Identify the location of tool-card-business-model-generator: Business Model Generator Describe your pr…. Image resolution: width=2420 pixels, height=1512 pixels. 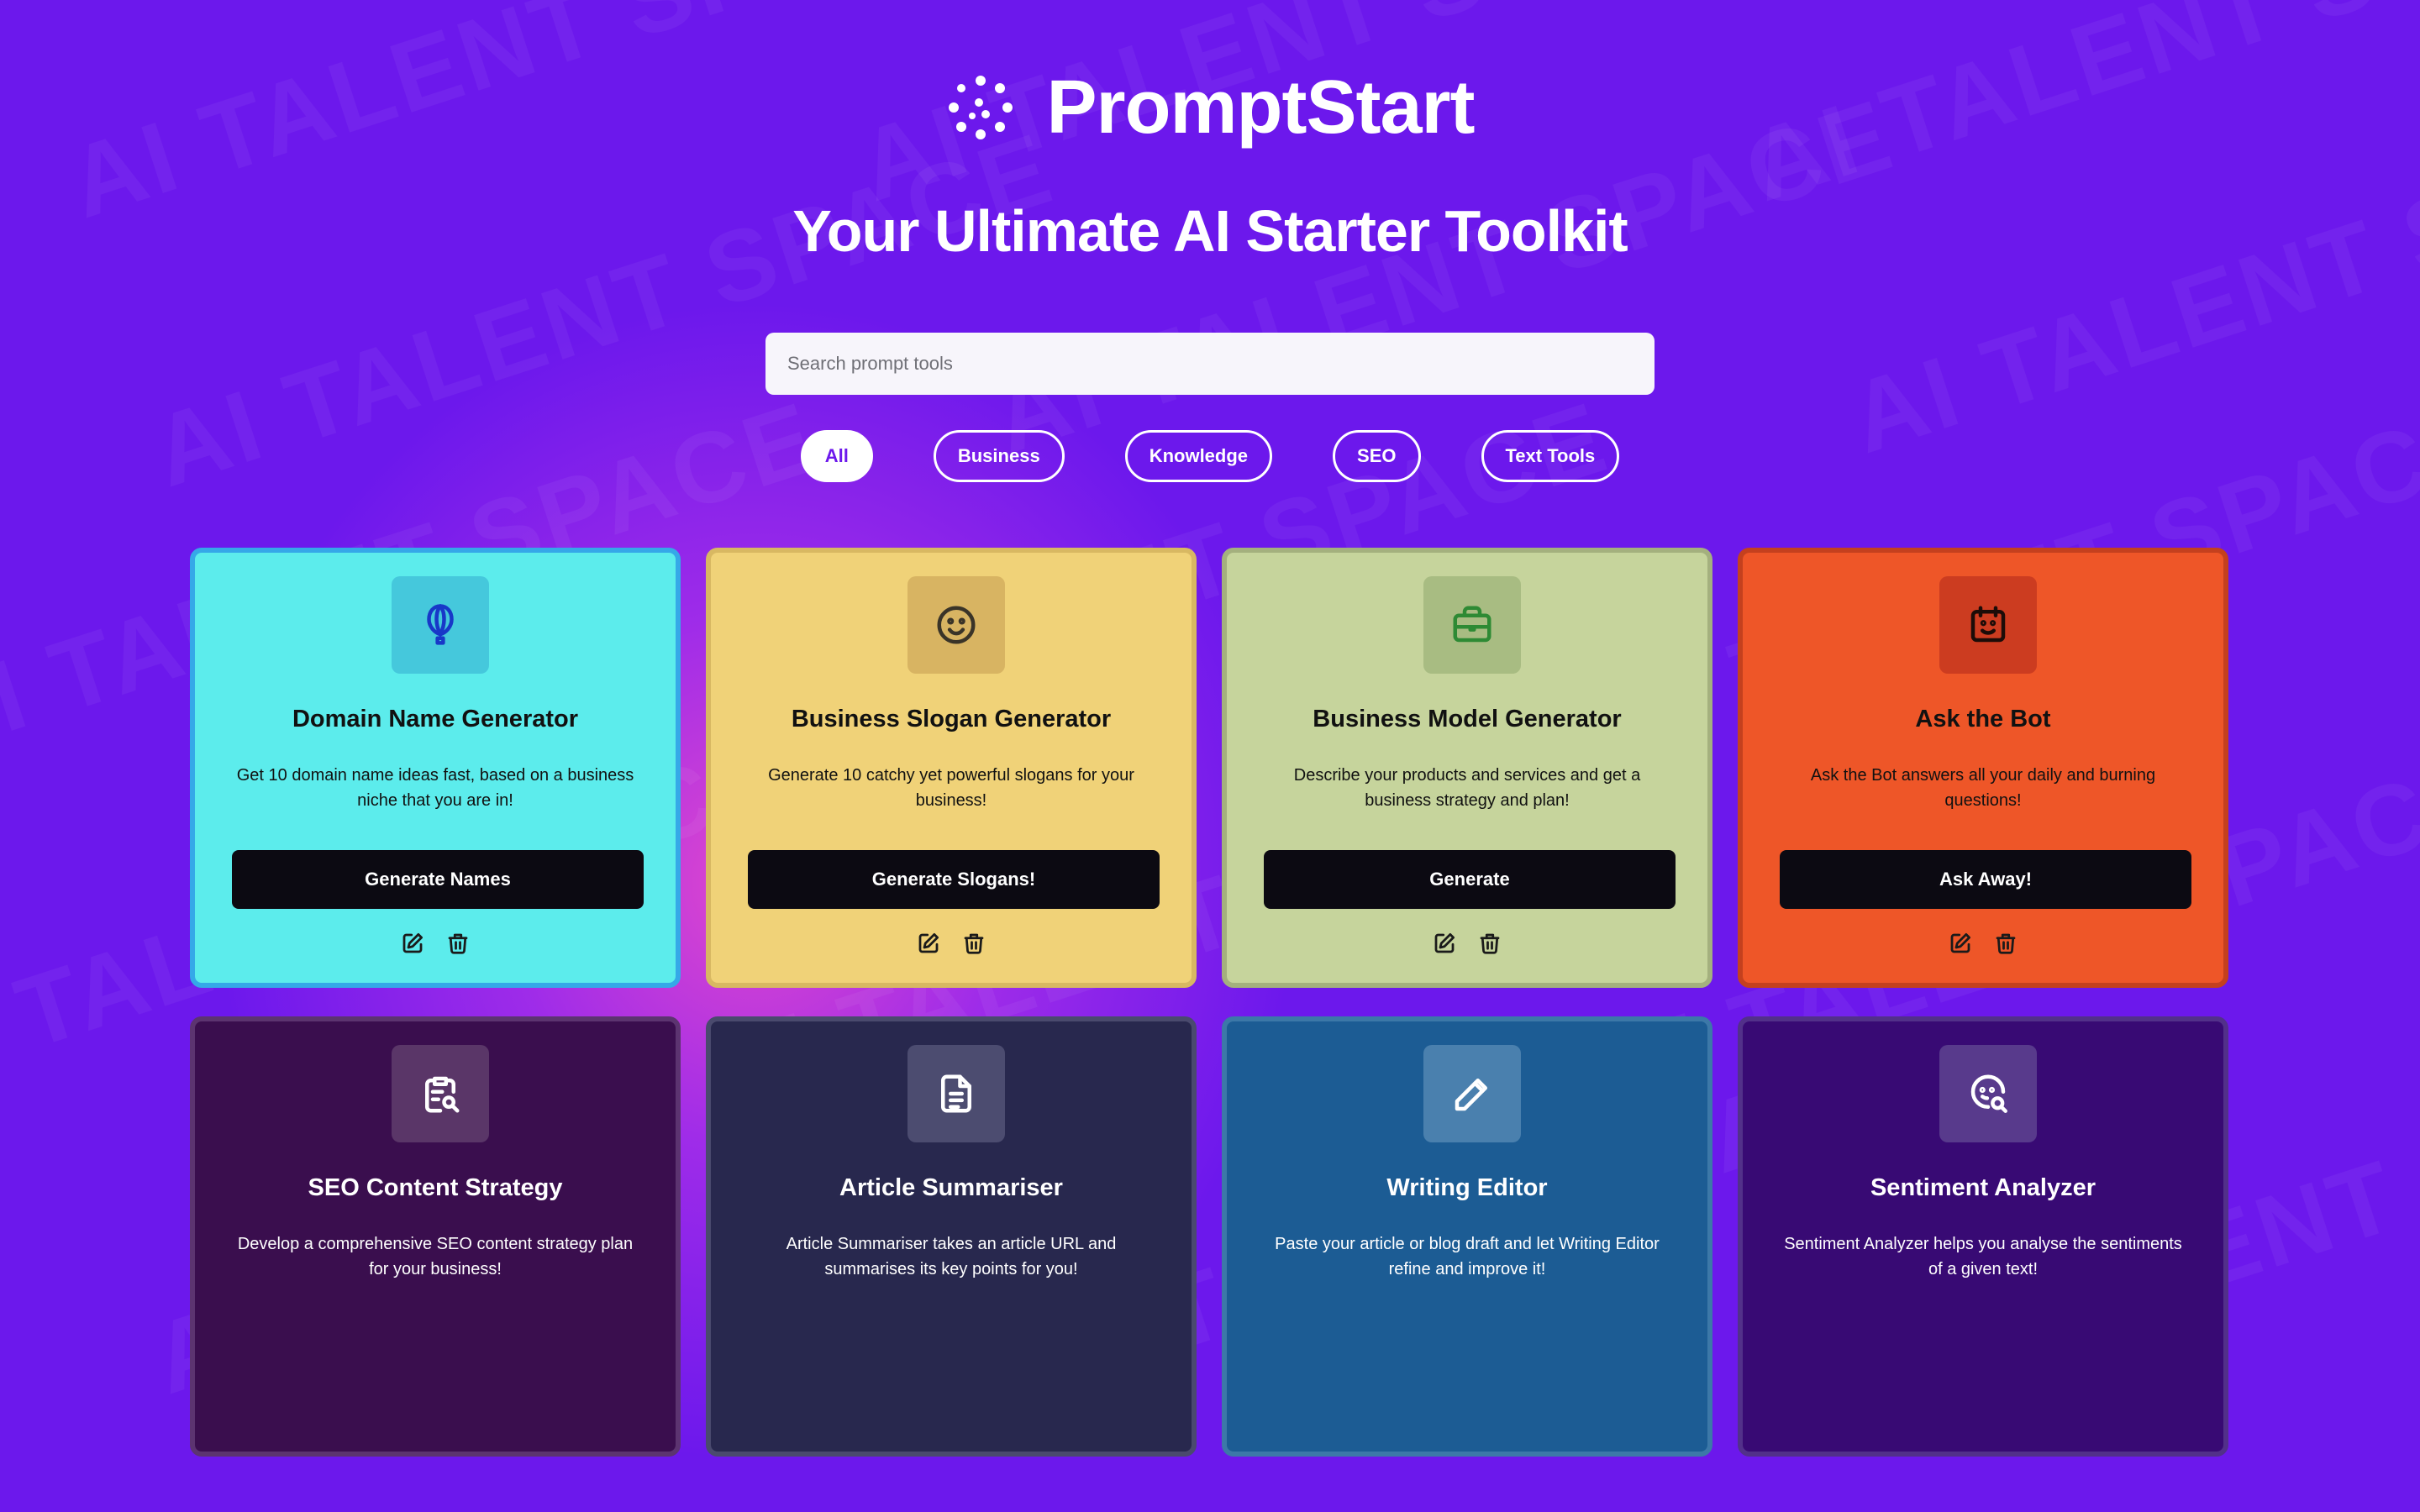
(1467, 768).